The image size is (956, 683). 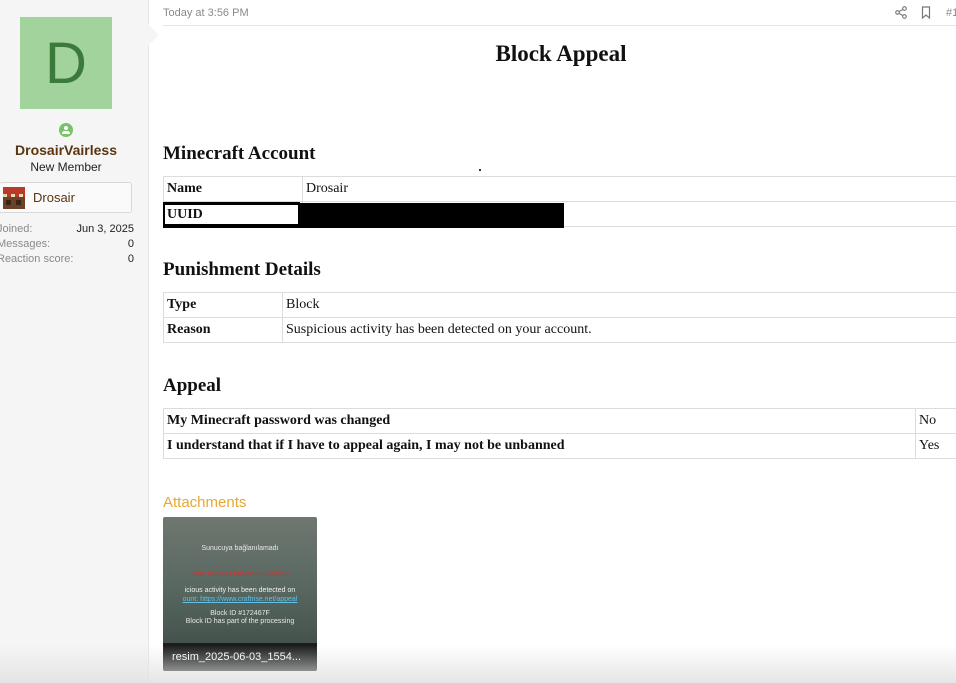 What do you see at coordinates (223, 305) in the screenshot?
I see `type-label: Type` at bounding box center [223, 305].